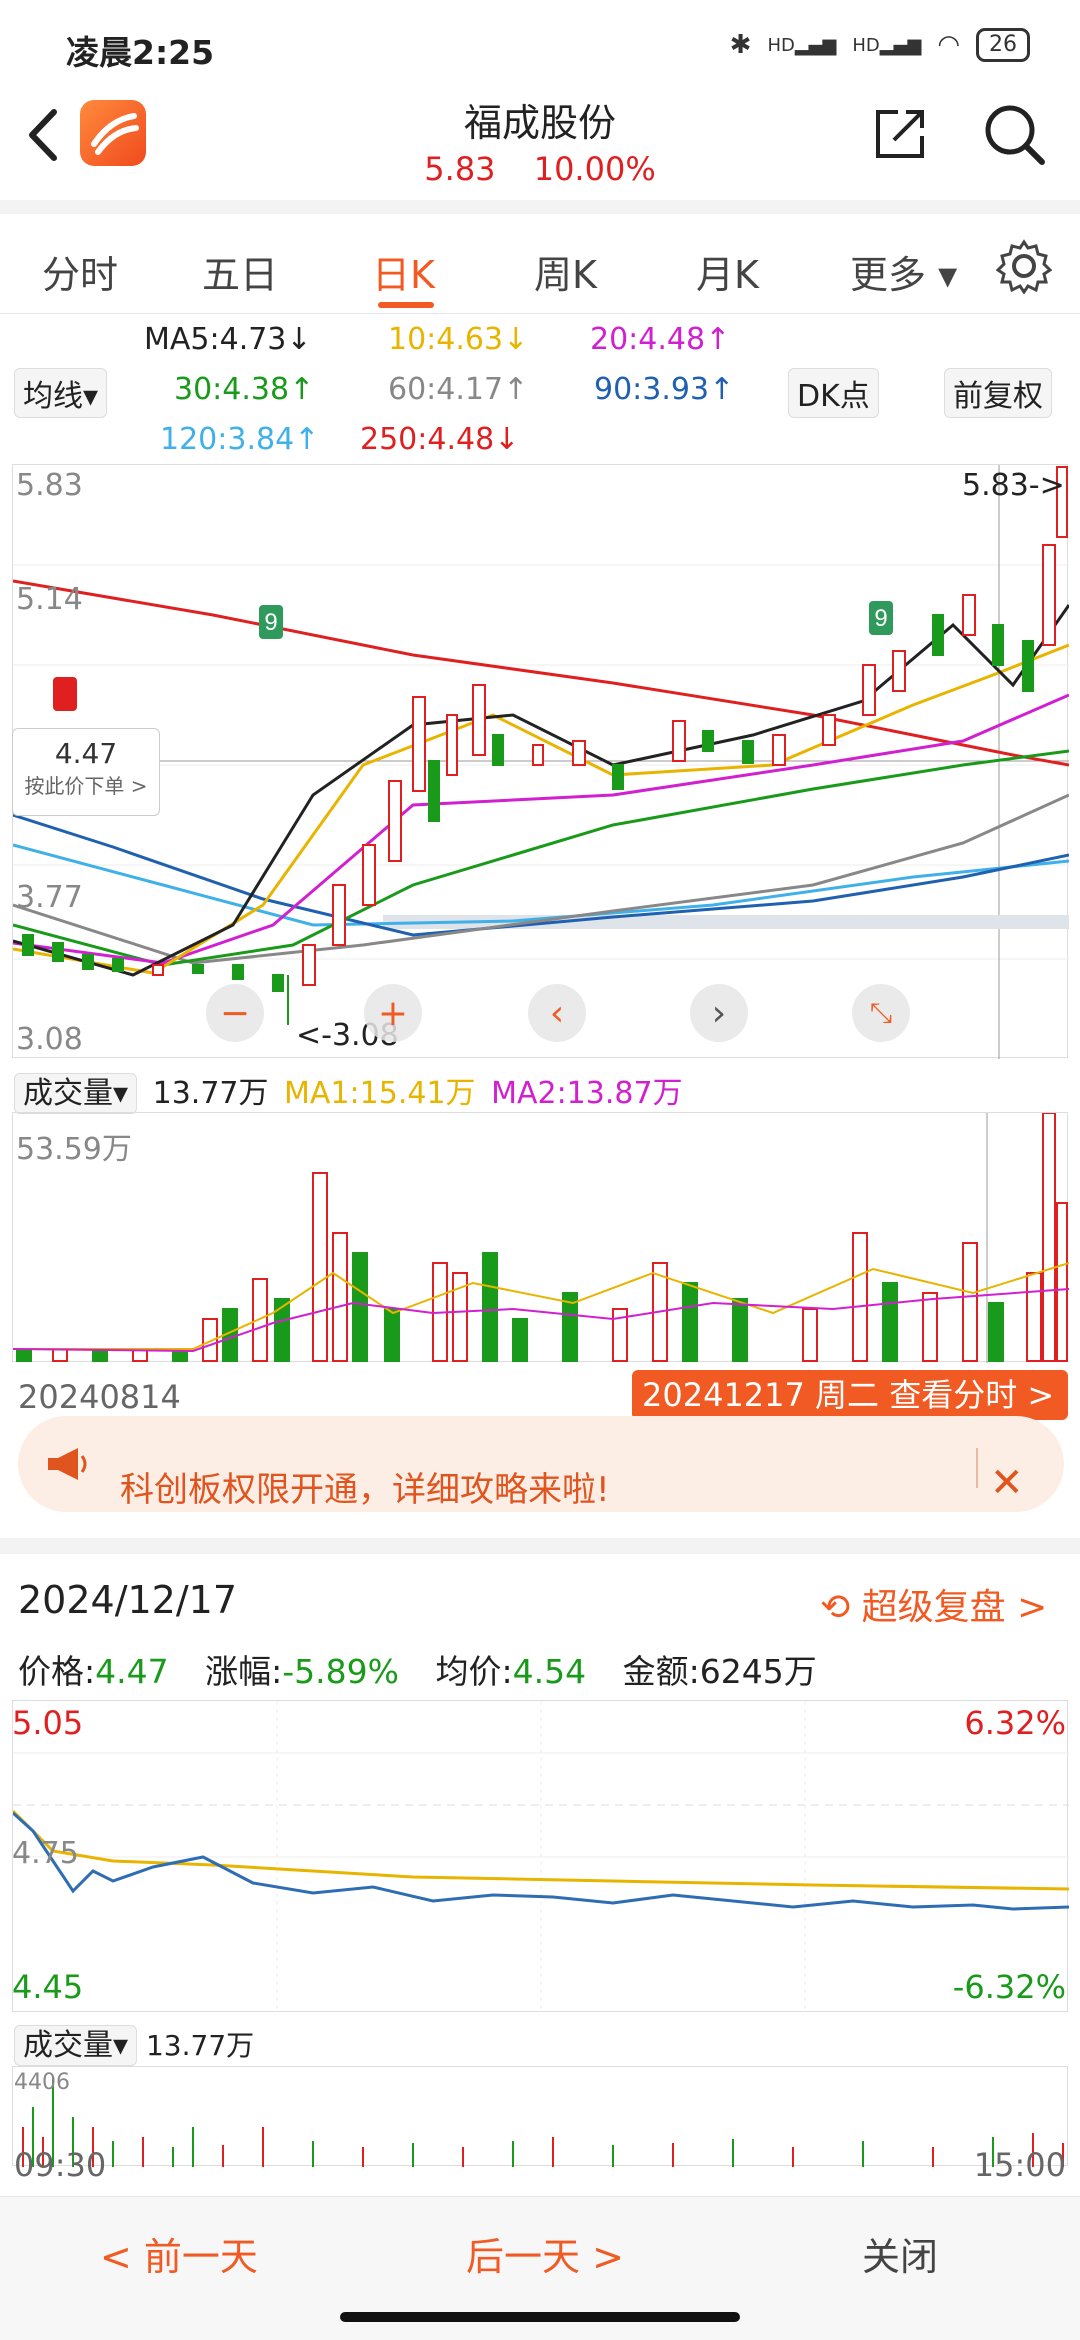 The height and width of the screenshot is (2340, 1080). I want to click on intraday-chart, so click(540, 1856).